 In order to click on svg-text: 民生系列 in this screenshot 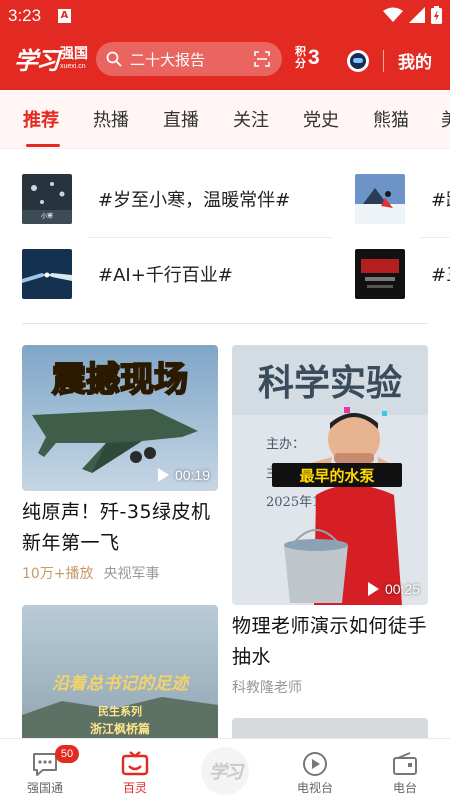, I will do `click(120, 711)`.